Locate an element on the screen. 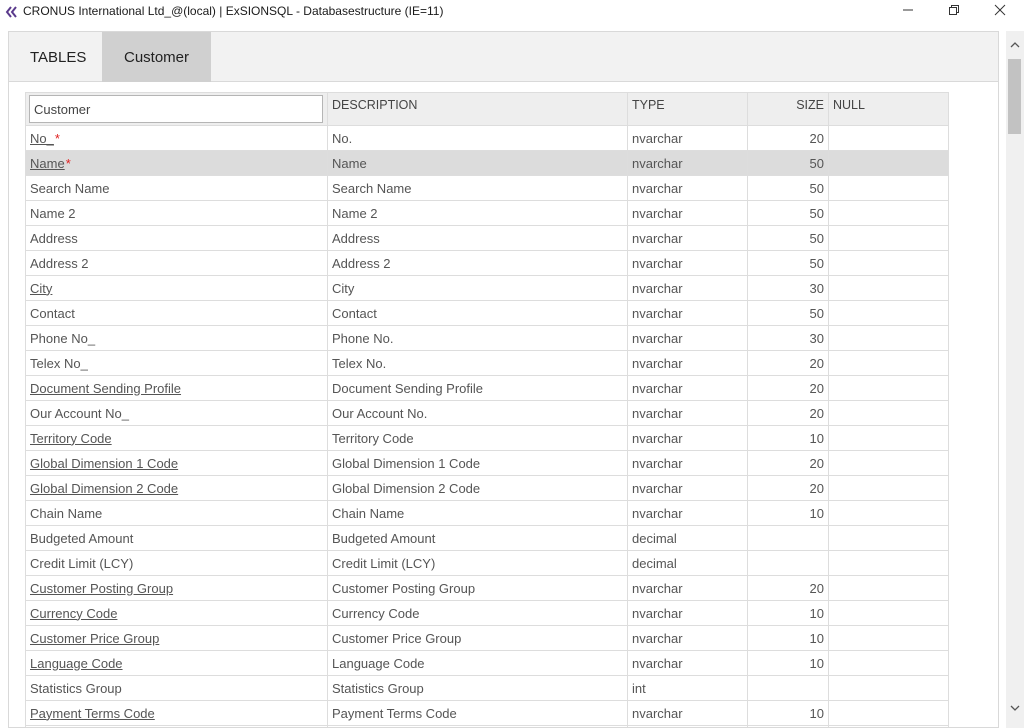 The height and width of the screenshot is (728, 1024). close-button is located at coordinates (1000, 12).